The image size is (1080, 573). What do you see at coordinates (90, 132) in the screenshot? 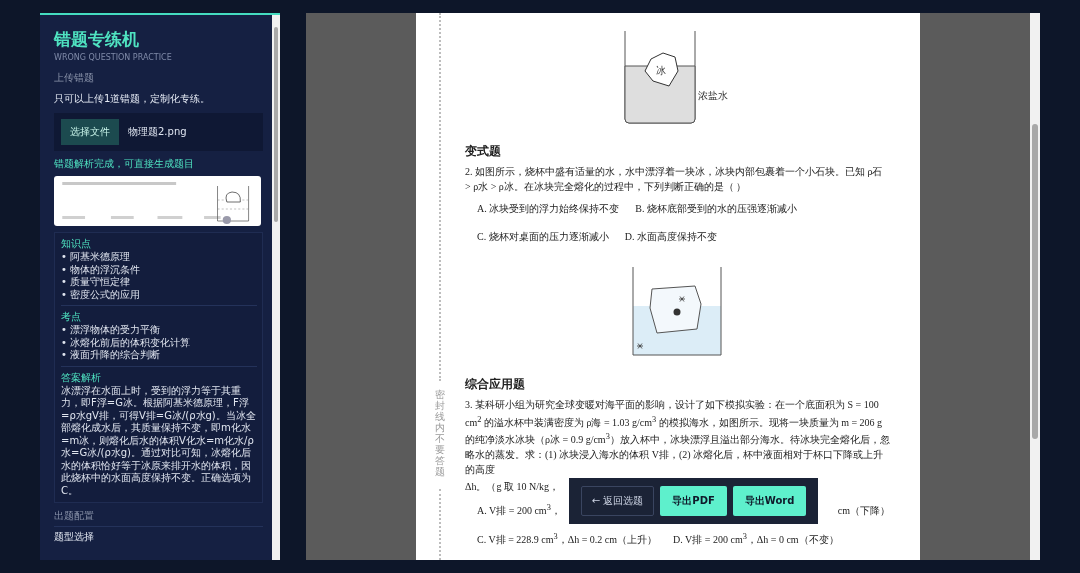
I see `choose-file-button: 选择文件` at bounding box center [90, 132].